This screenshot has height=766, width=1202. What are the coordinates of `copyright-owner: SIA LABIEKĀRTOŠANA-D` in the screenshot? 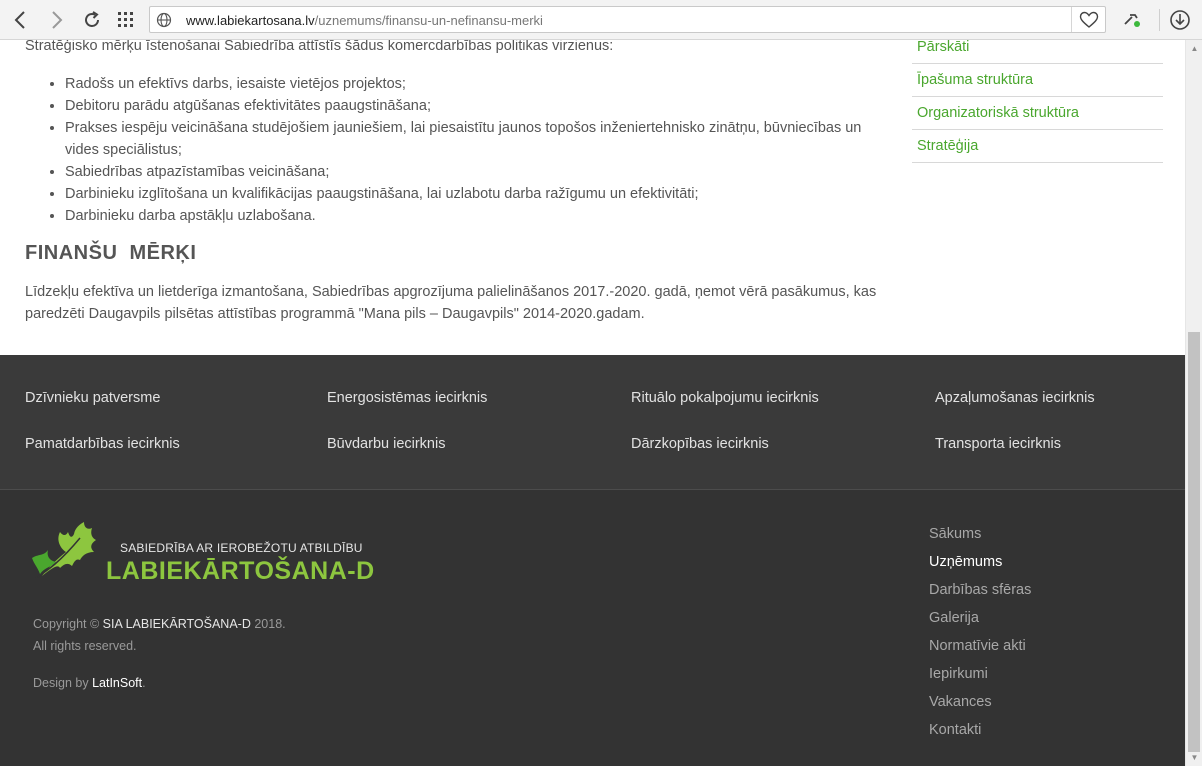 It's located at (176, 624).